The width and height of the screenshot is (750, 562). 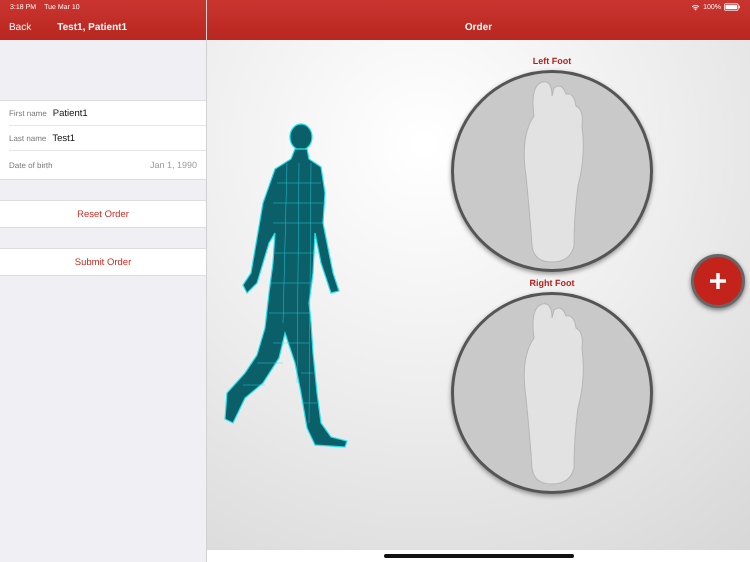 I want to click on battery-icon, so click(x=732, y=7).